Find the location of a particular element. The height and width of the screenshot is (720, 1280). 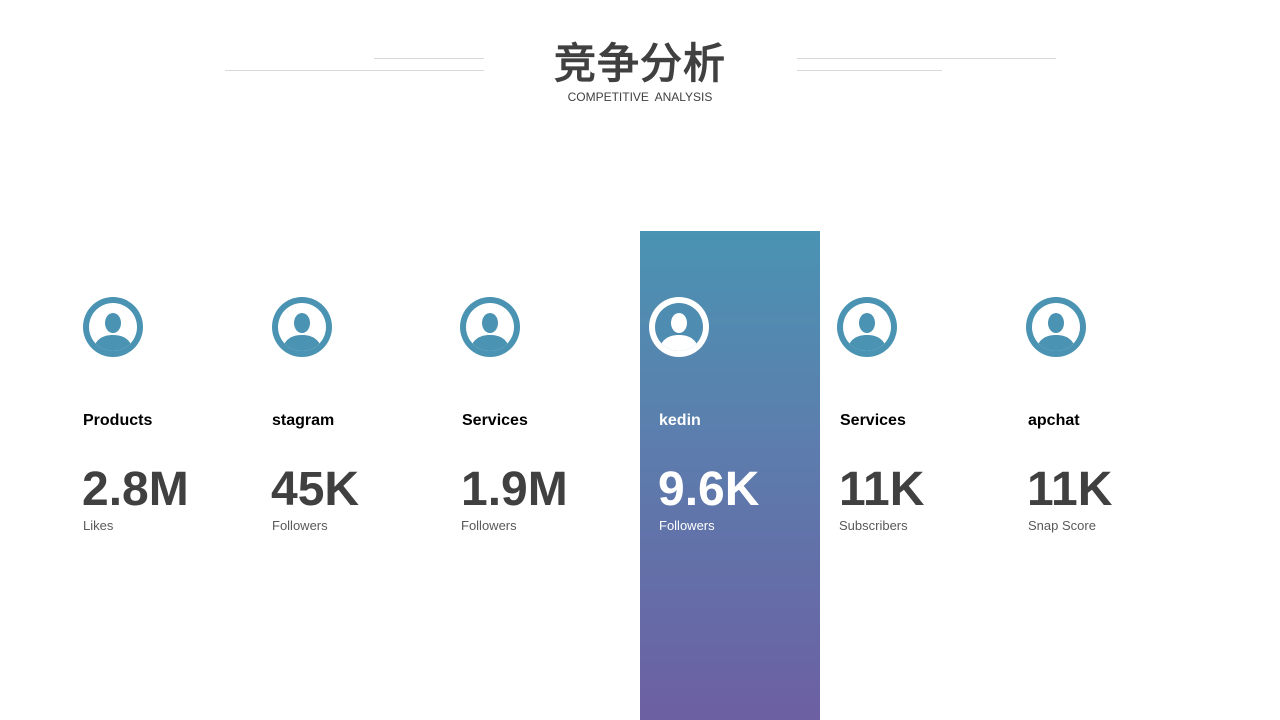

competitor-metric: Likes is located at coordinates (98, 525).